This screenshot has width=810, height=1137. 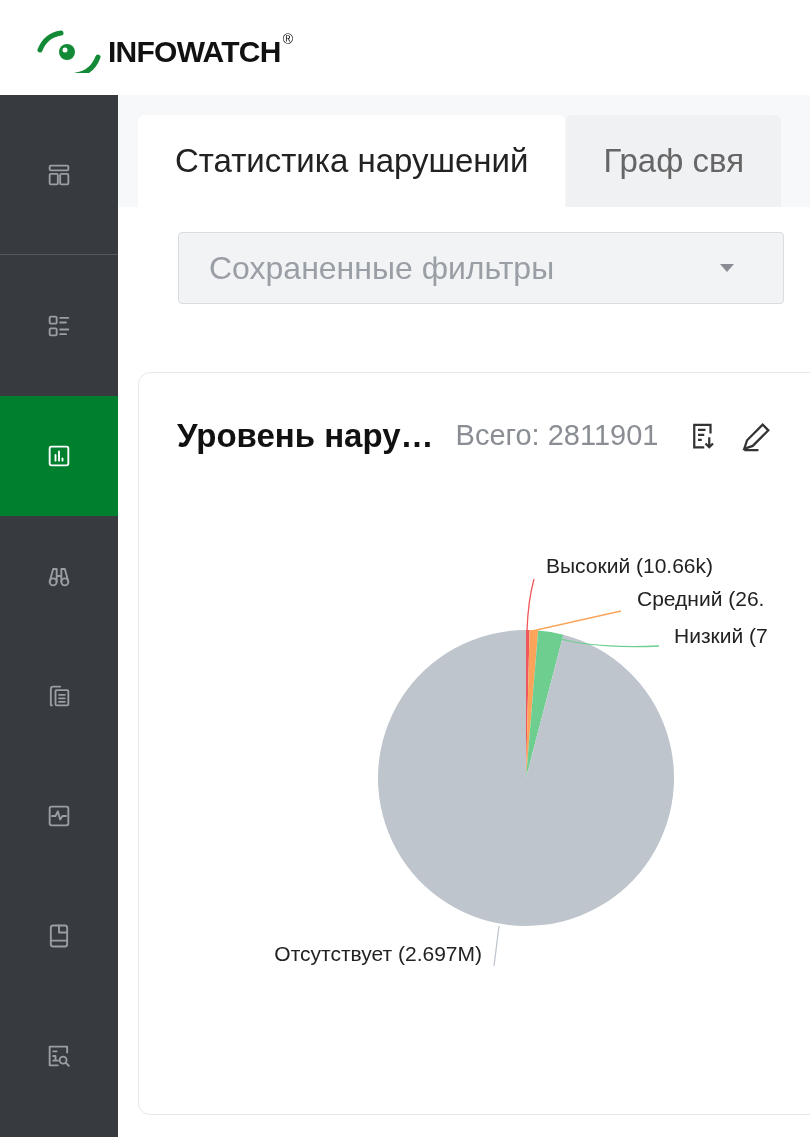 I want to click on saved-filters-dropdown: Сохраненные фильтры, so click(x=481, y=268).